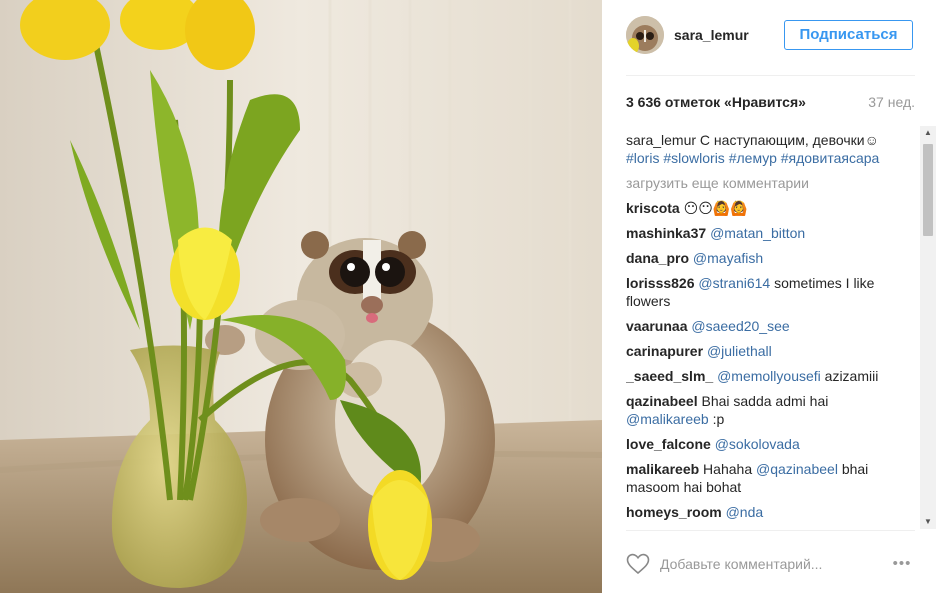 Image resolution: width=939 pixels, height=593 pixels. What do you see at coordinates (660, 283) in the screenshot?
I see `comment-username: lorisss826` at bounding box center [660, 283].